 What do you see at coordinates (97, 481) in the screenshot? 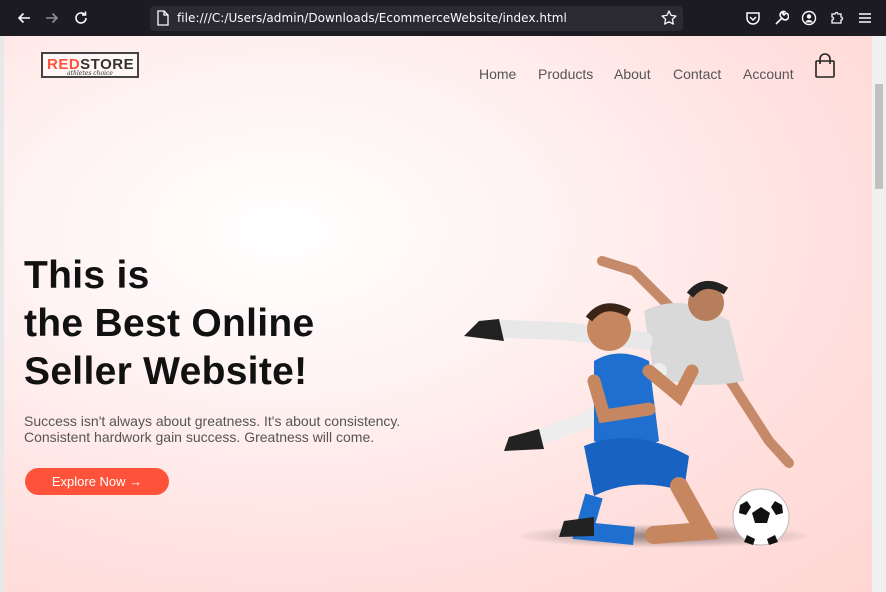
I see `explore-now-button: Explore Now →` at bounding box center [97, 481].